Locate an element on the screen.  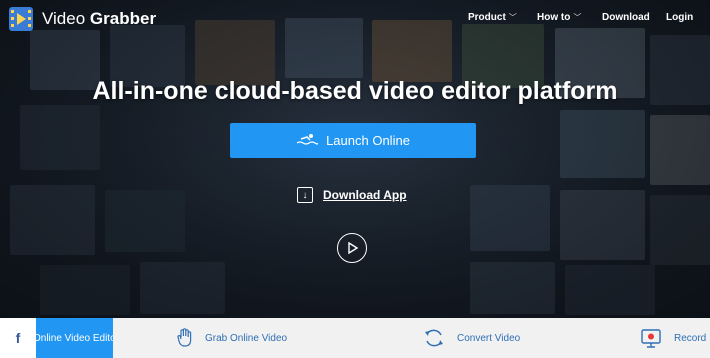
brand-name: Video Grabber is located at coordinates (99, 19).